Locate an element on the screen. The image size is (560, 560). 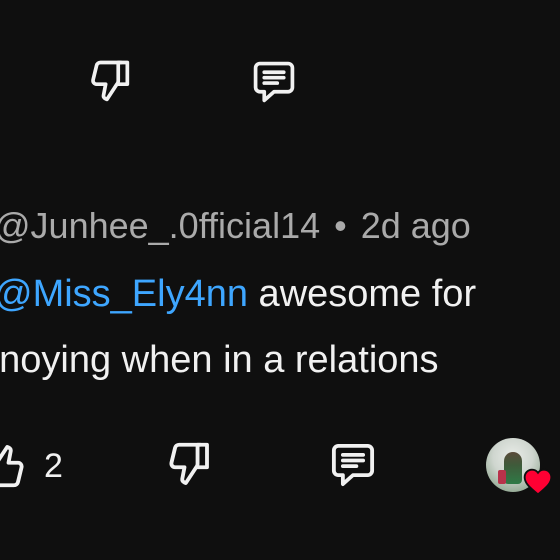
comment-text: @Miss_Ely4nn awesome for is located at coordinates (238, 294).